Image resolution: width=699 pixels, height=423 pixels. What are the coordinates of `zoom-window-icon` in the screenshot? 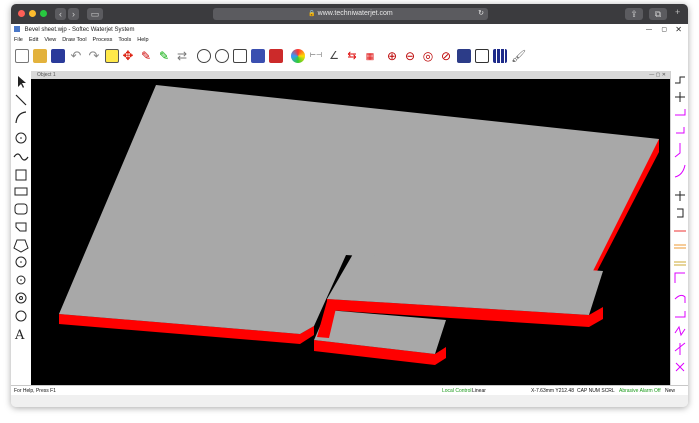 It's located at (43, 13).